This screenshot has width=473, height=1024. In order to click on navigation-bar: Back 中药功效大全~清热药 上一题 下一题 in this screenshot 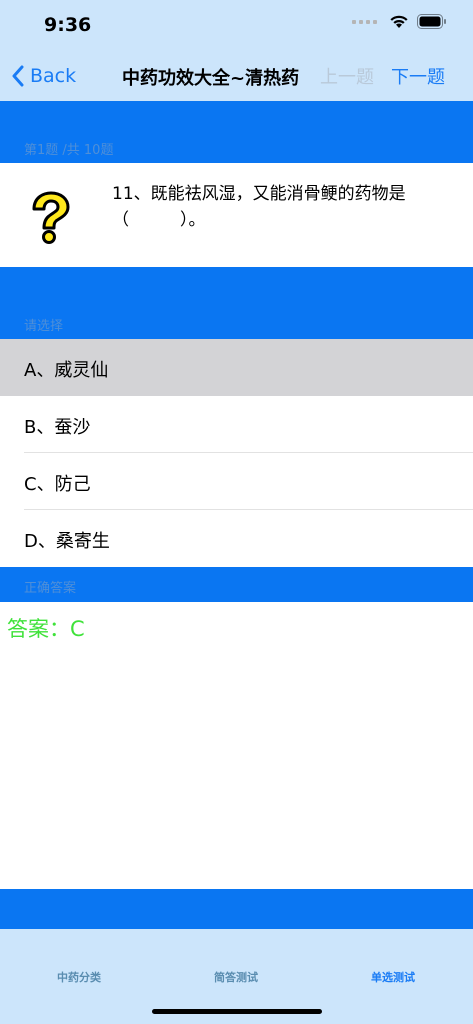, I will do `click(236, 75)`.